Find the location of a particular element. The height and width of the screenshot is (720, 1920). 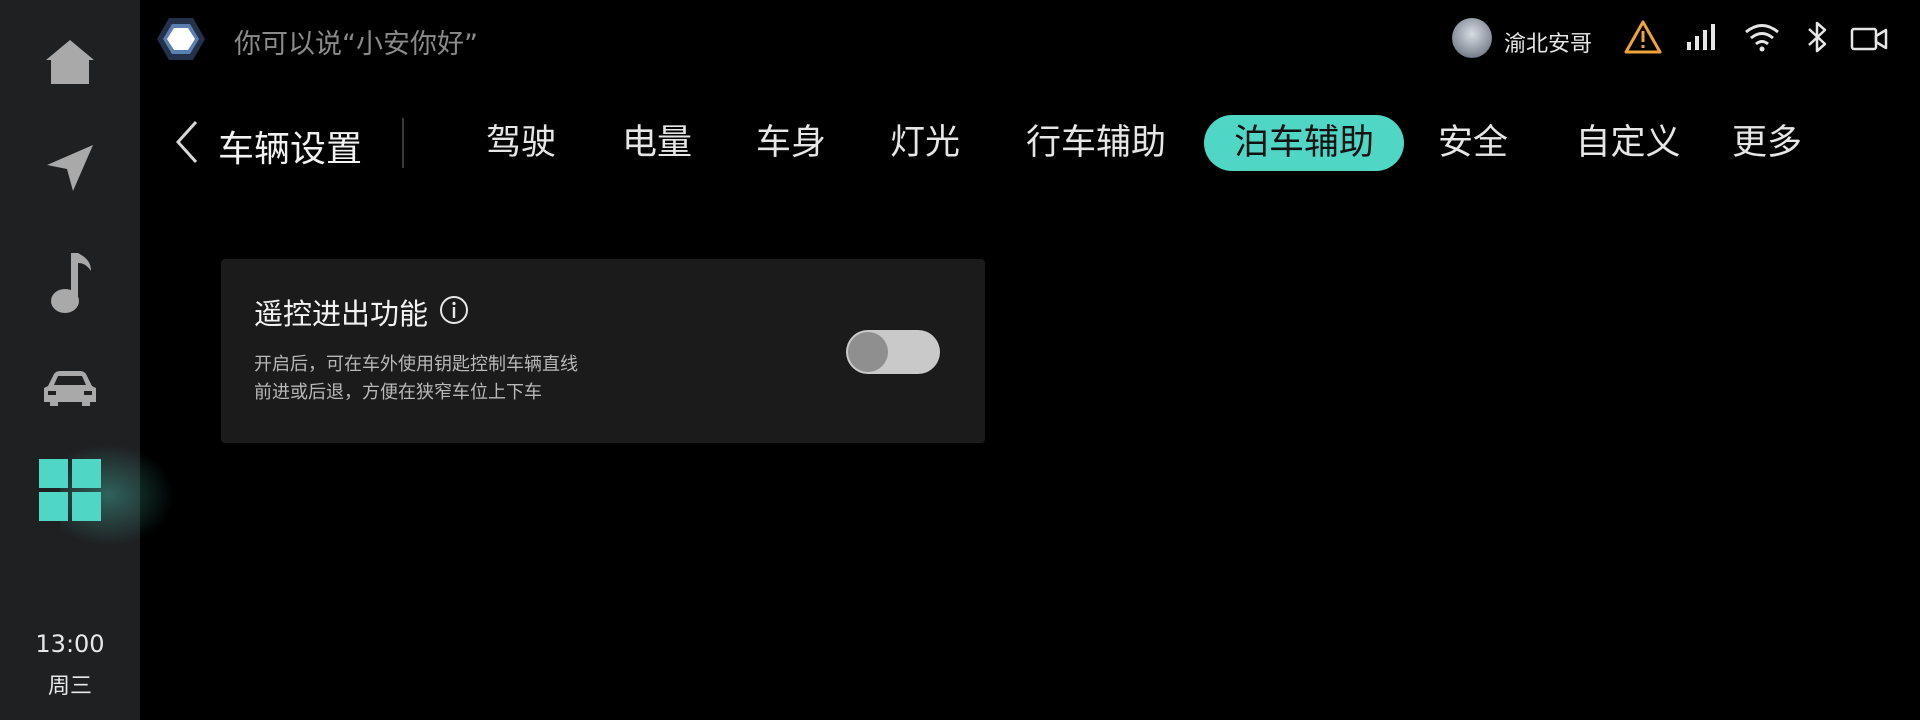

signal-icon is located at coordinates (1701, 37).